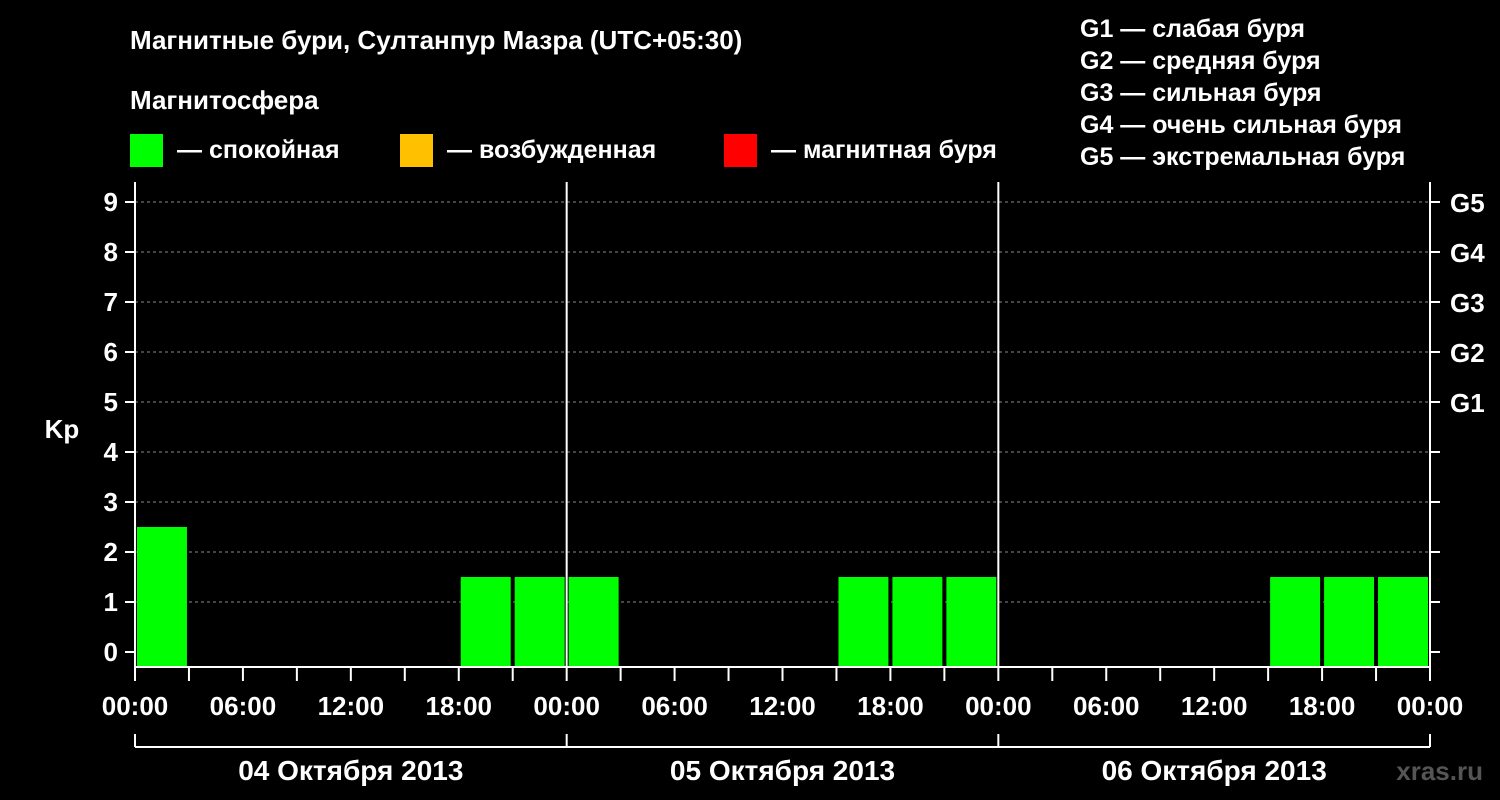  I want to click on y-tick-label: 1, so click(111, 602).